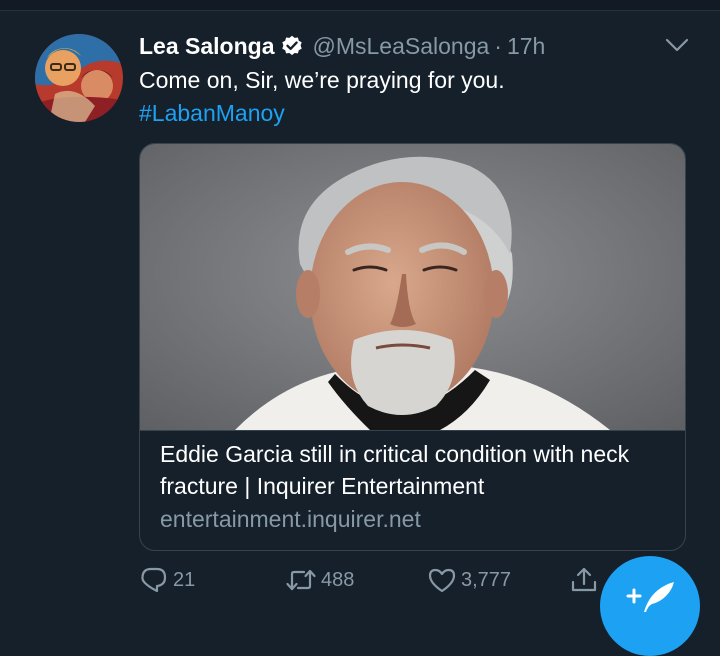  I want to click on chevron-down-icon, so click(677, 45).